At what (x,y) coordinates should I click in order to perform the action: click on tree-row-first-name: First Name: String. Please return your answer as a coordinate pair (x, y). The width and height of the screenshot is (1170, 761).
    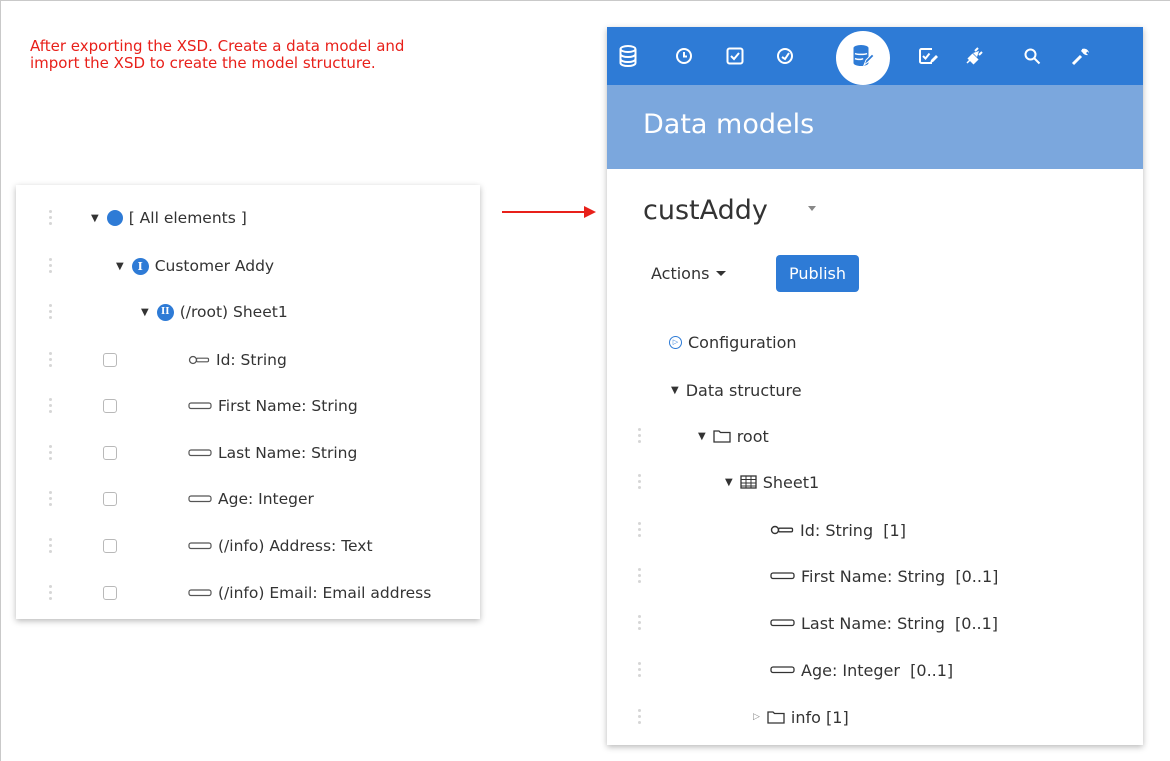
    Looking at the image, I should click on (248, 406).